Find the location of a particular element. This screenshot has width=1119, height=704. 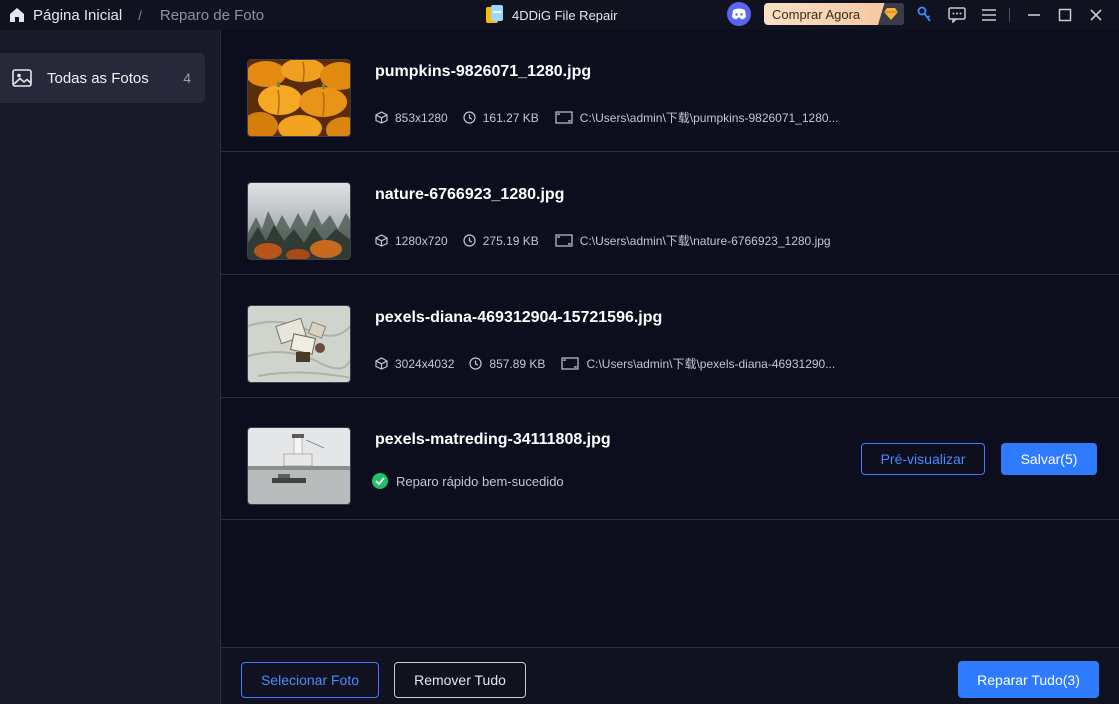

sidebar-item-count: 4 is located at coordinates (187, 78).